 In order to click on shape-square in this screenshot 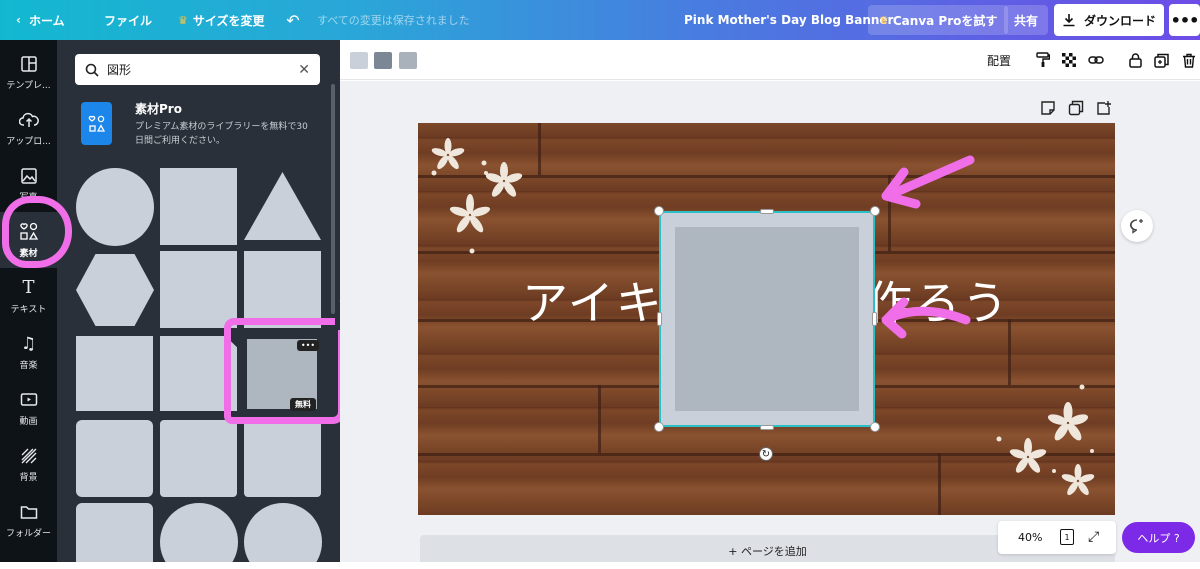, I will do `click(198, 206)`.